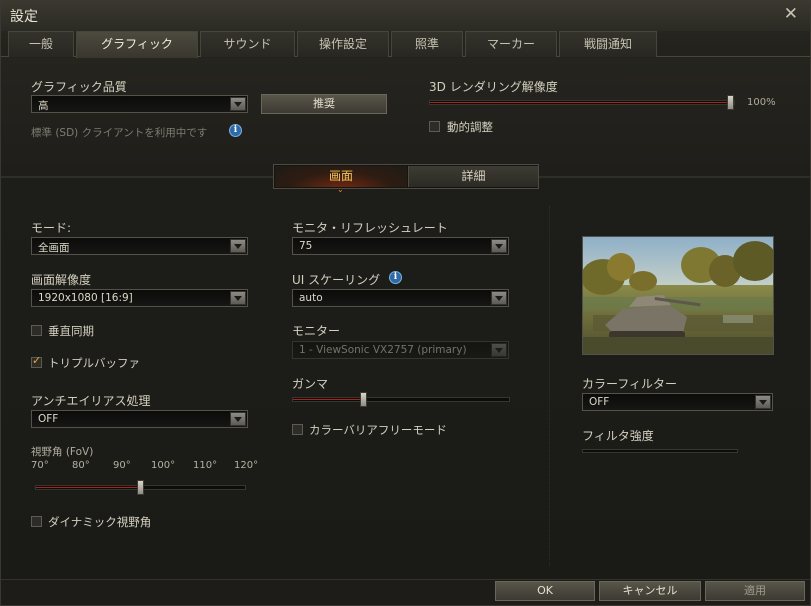 The height and width of the screenshot is (606, 811). Describe the element at coordinates (470, 127) in the screenshot. I see `dynamic-adjust-label: 動的調整` at that location.